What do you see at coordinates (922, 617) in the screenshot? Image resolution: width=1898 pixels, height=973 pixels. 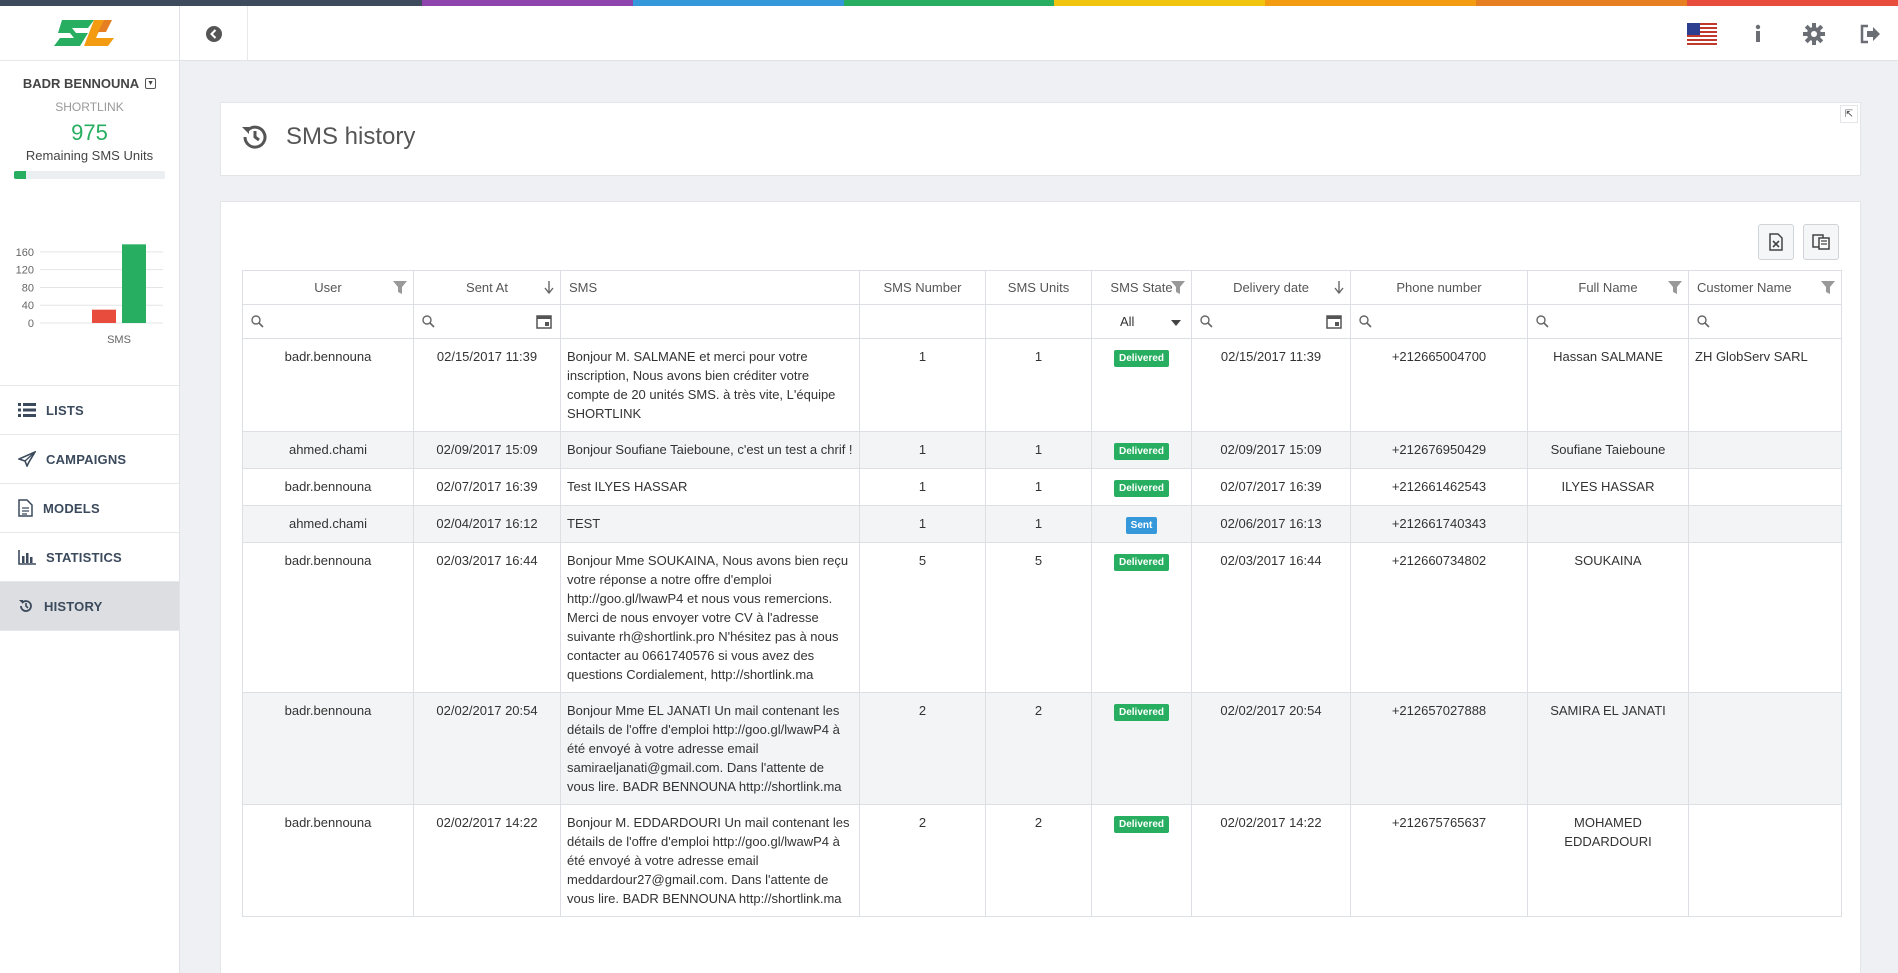 I see `cell-sms-number: 5` at bounding box center [922, 617].